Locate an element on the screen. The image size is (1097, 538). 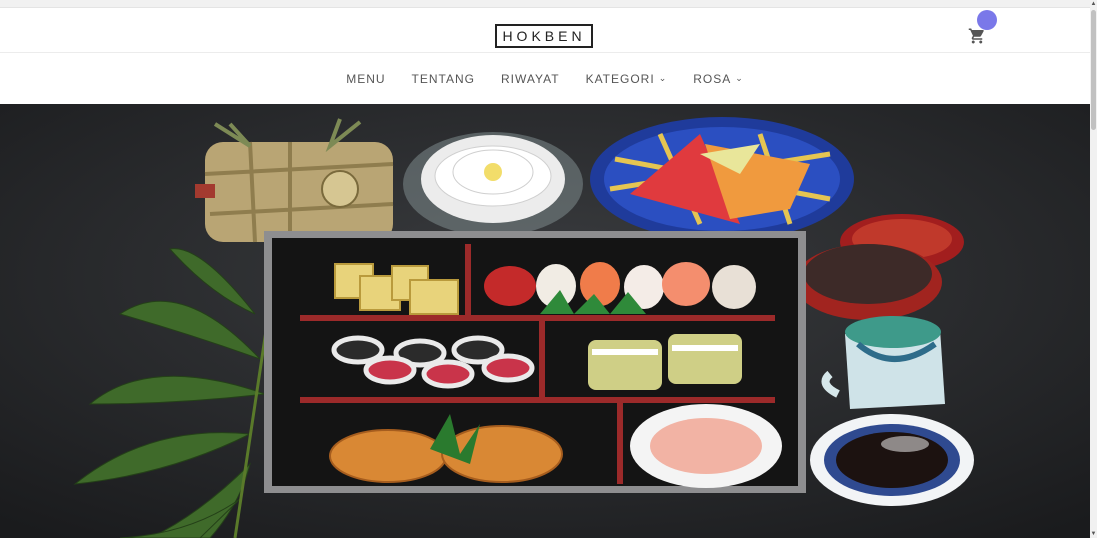
site-header: HOKBEN is located at coordinates (545, 30).